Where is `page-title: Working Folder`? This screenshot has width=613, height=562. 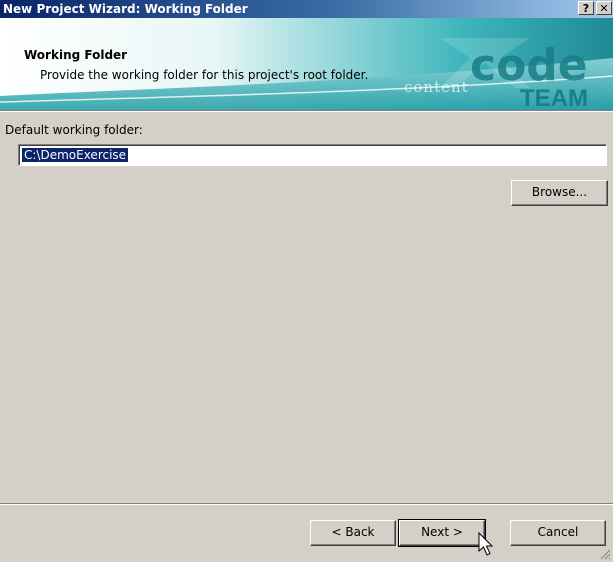 page-title: Working Folder is located at coordinates (76, 55).